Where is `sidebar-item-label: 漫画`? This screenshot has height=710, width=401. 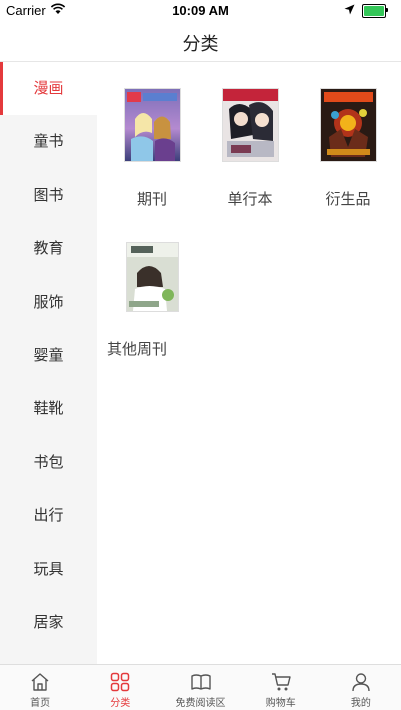 sidebar-item-label: 漫画 is located at coordinates (48, 88).